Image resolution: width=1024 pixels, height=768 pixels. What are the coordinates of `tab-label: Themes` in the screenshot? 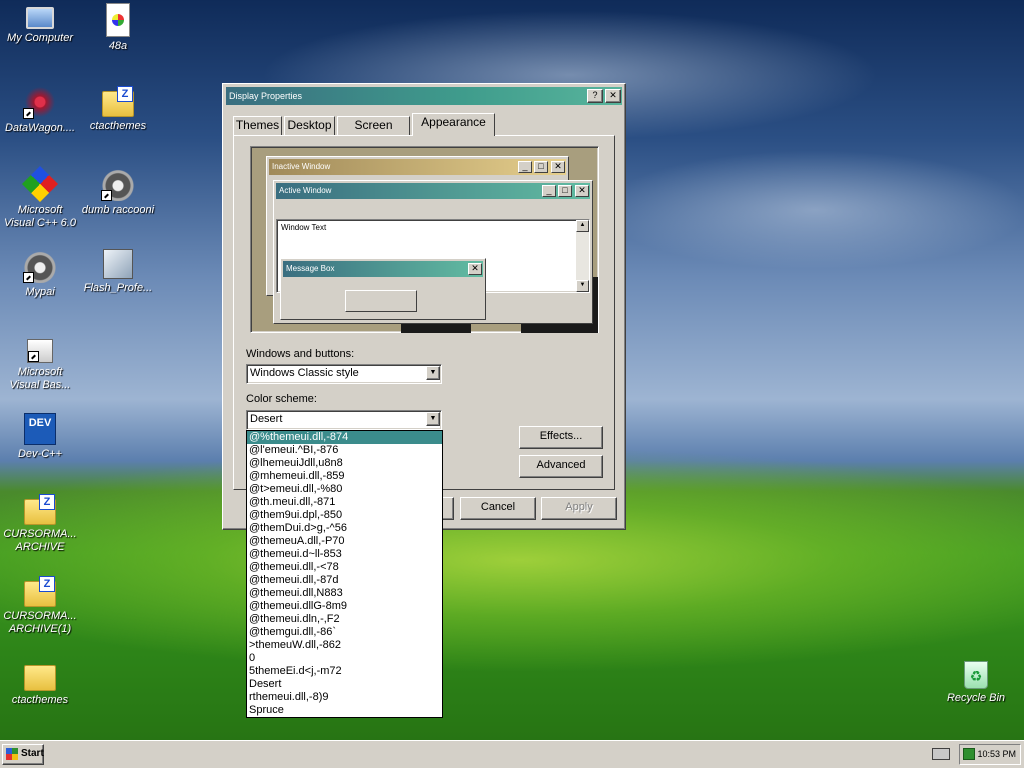 It's located at (257, 125).